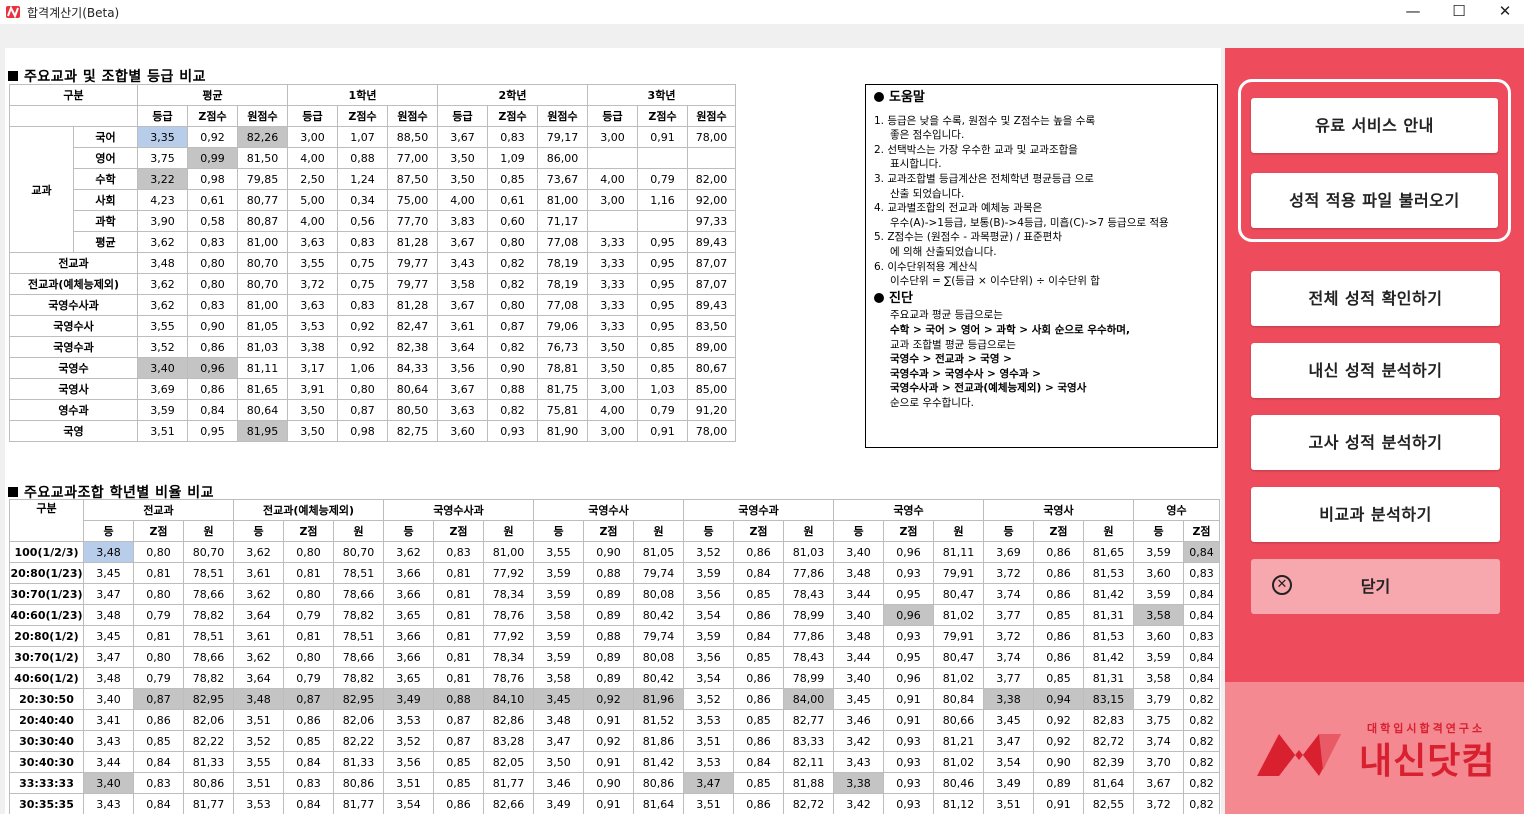  What do you see at coordinates (658, 783) in the screenshot?
I see `table-cell: 80,86` at bounding box center [658, 783].